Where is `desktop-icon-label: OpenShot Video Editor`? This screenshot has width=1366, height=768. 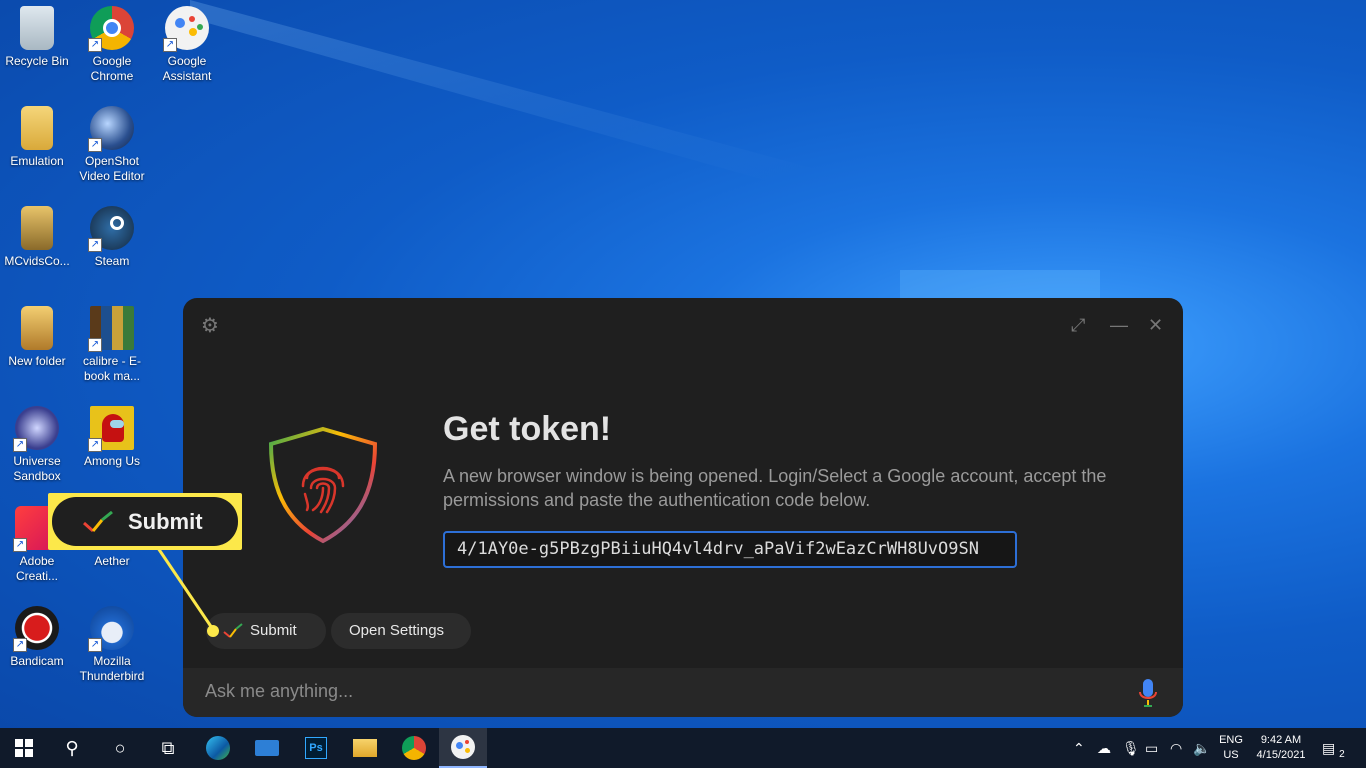
desktop-icon-label: OpenShot Video Editor is located at coordinates (112, 168).